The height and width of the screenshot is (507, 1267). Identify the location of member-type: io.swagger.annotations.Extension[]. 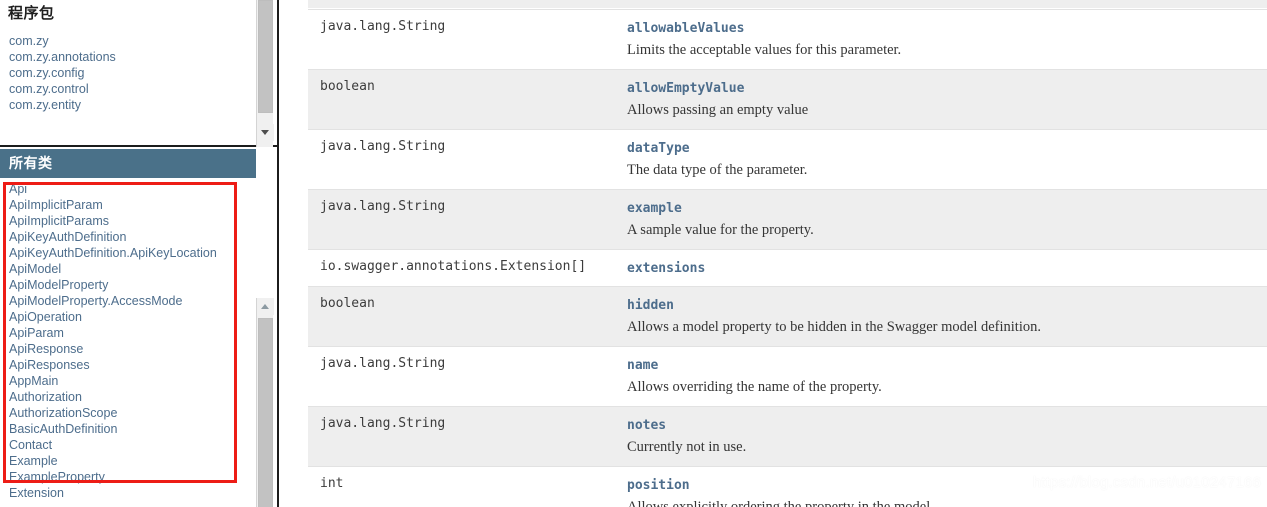
(461, 268).